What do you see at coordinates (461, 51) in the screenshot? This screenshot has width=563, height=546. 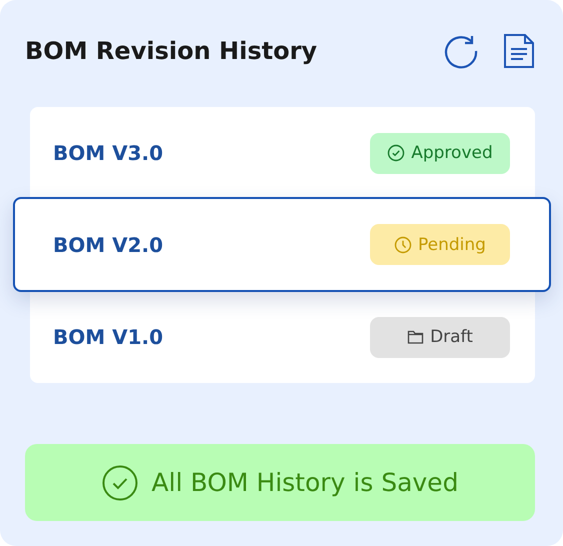 I see `refresh-icon` at bounding box center [461, 51].